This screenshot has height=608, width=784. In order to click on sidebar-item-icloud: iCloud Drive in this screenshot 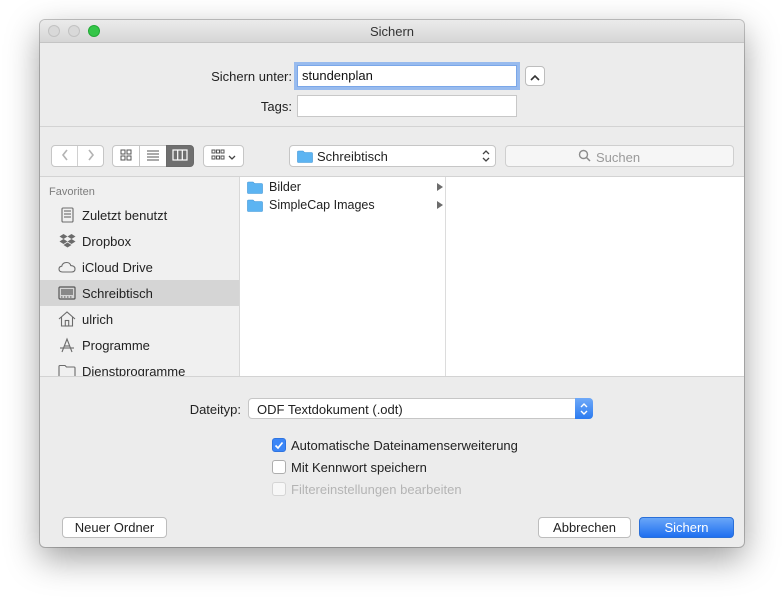, I will do `click(139, 267)`.